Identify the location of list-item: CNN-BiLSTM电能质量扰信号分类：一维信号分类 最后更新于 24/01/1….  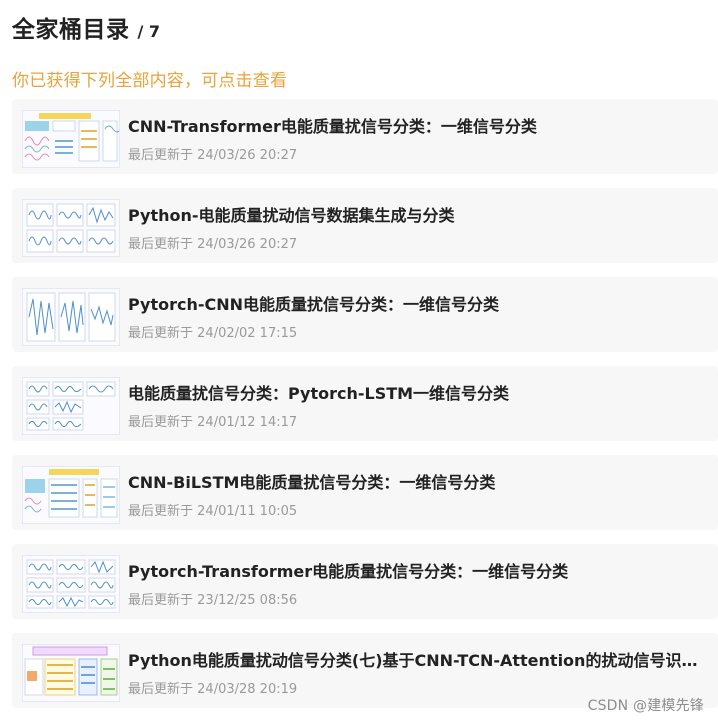
(365, 492).